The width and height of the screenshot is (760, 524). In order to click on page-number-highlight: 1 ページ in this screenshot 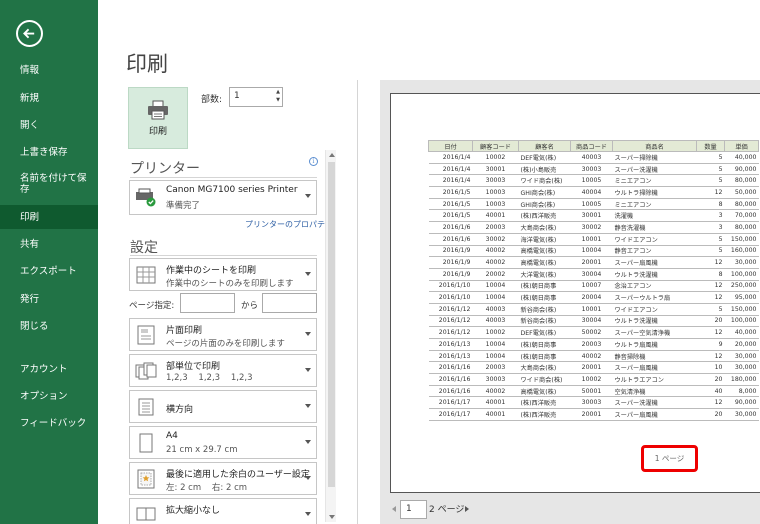, I will do `click(669, 458)`.